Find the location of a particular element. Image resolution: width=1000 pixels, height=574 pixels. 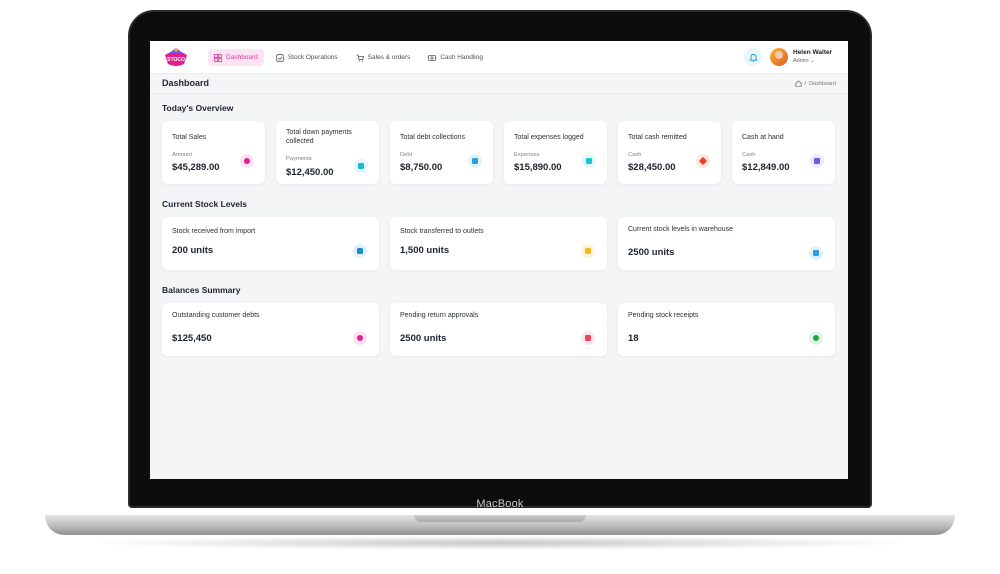

balance-card-stock-receipts: Pending stock receipts 18 is located at coordinates (726, 329).